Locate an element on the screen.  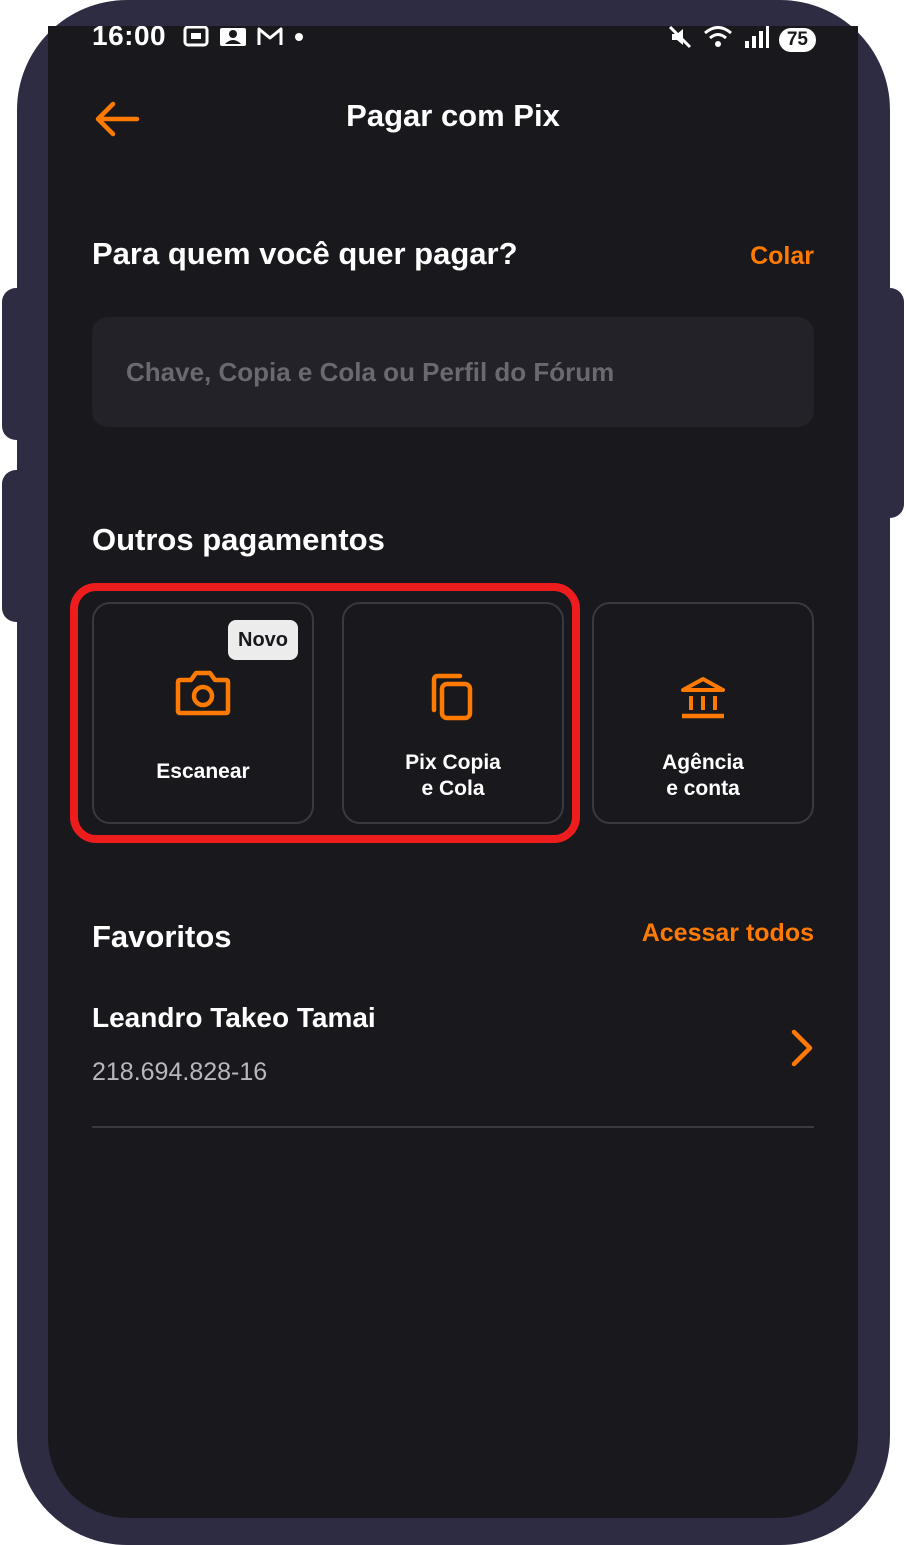
favorites-title: Favoritos is located at coordinates (162, 936).